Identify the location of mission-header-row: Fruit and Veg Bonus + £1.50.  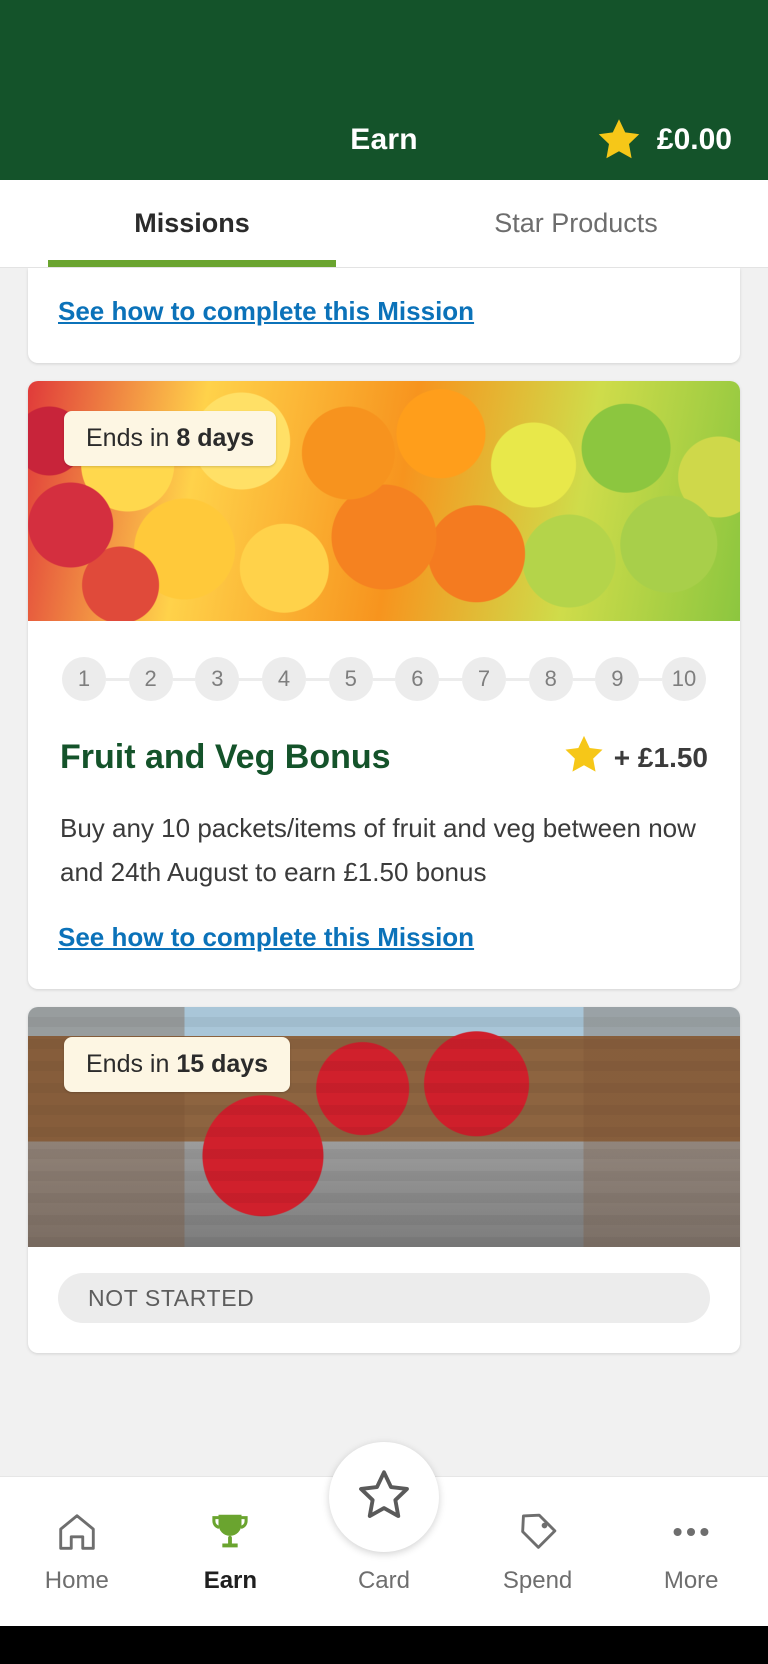
(384, 741).